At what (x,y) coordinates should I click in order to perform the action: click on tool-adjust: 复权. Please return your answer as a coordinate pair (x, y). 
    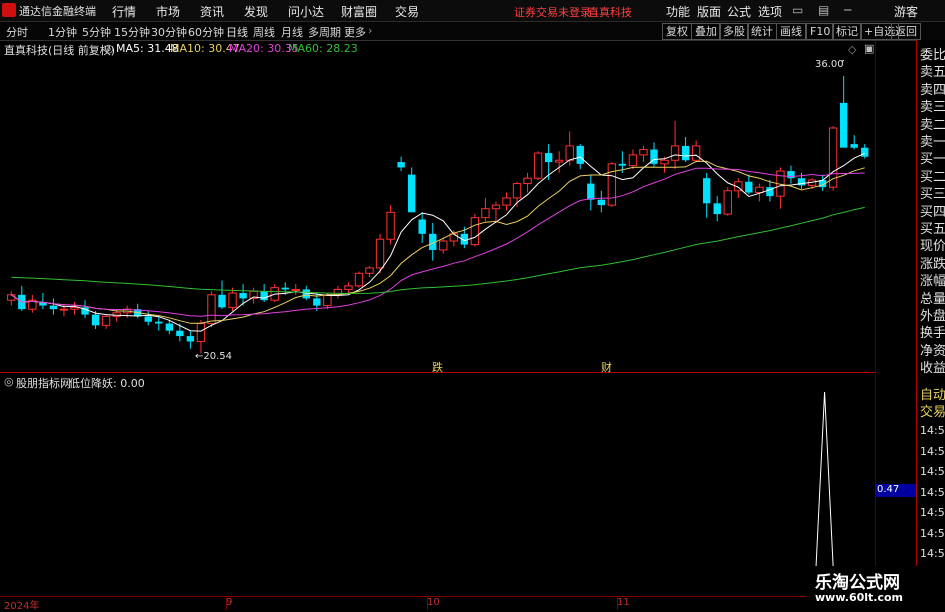
    Looking at the image, I should click on (677, 31).